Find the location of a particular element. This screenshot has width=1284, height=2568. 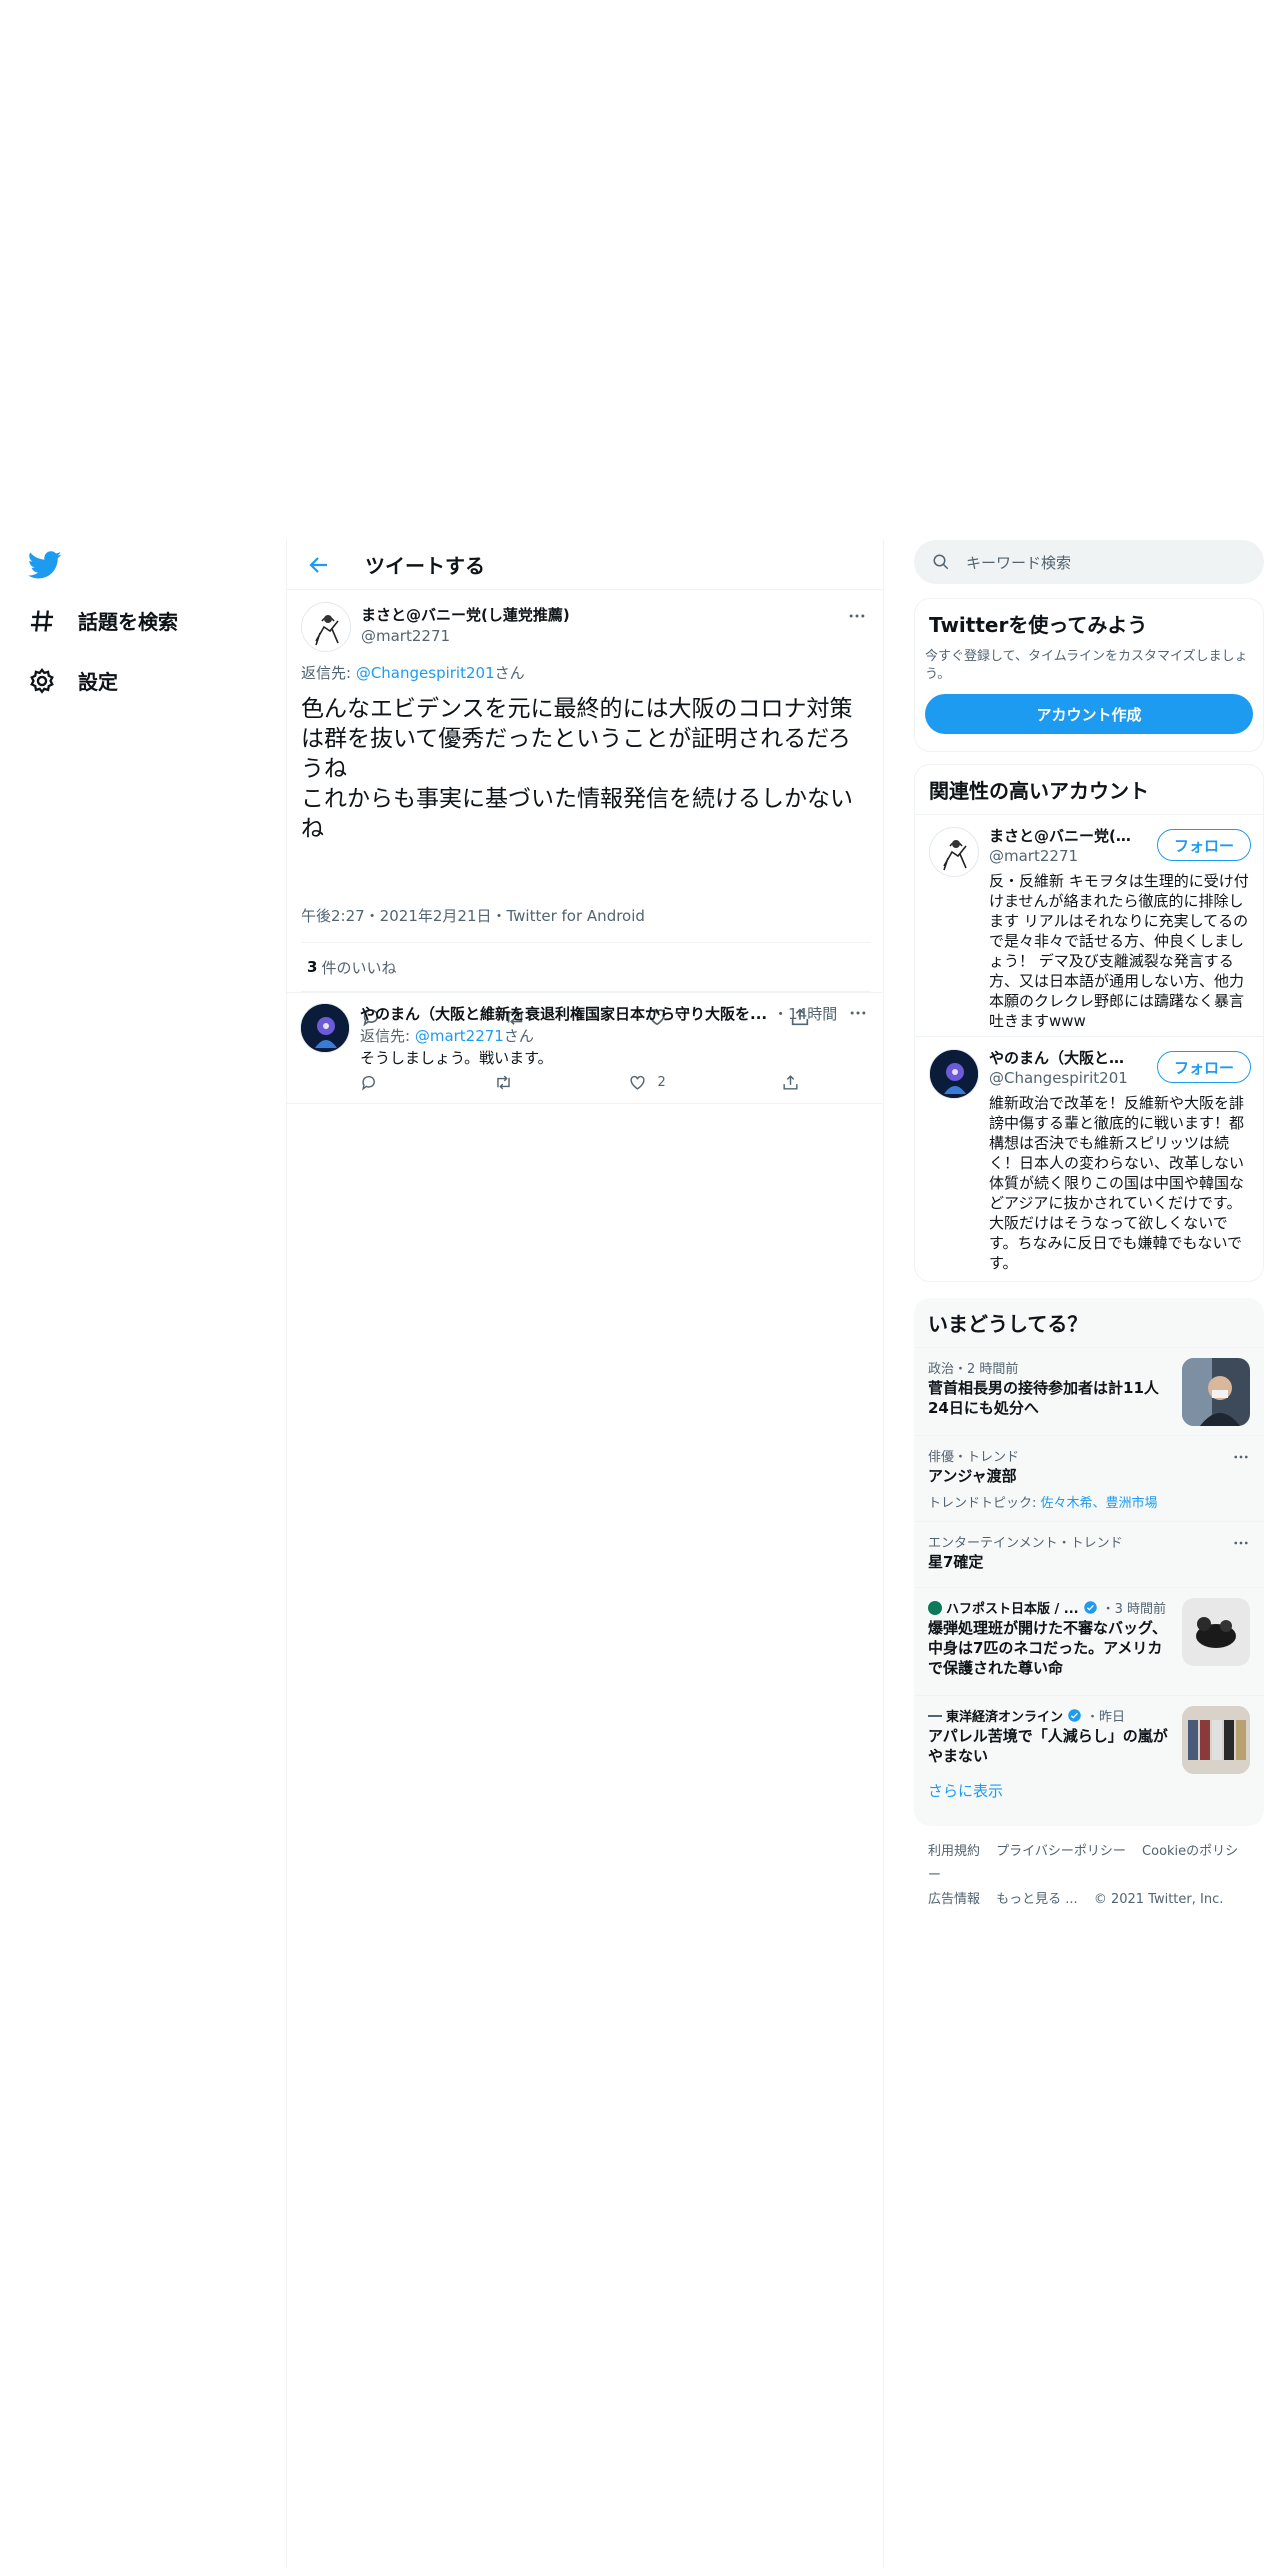

tweet-timestamp: 午後2:27・2021年2月21日・Twitter for Android is located at coordinates (473, 915).